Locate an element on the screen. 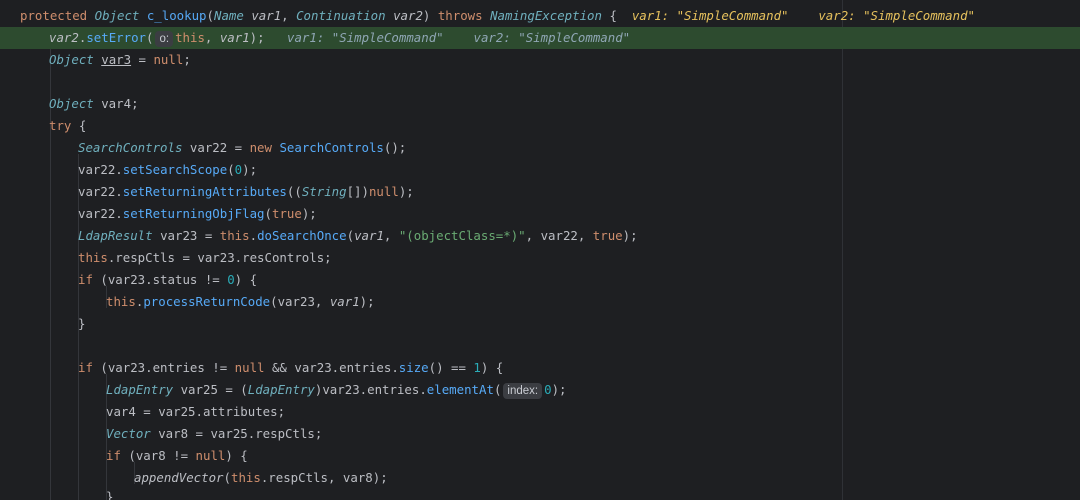 Image resolution: width=1080 pixels, height=500 pixels. code-line: Object var4; is located at coordinates (564, 104).